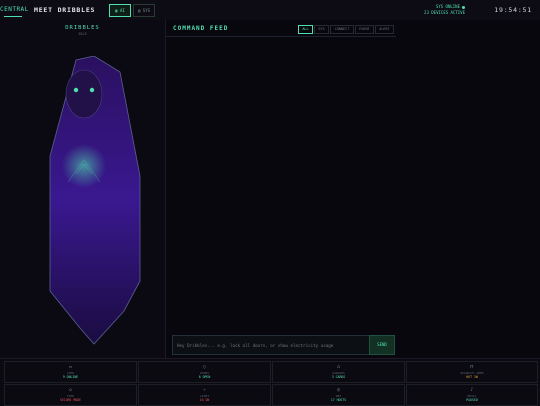 This screenshot has height=406, width=540. What do you see at coordinates (472, 395) in the screenshot?
I see `music-tile: ♪ MUSIC PAUSED` at bounding box center [472, 395].